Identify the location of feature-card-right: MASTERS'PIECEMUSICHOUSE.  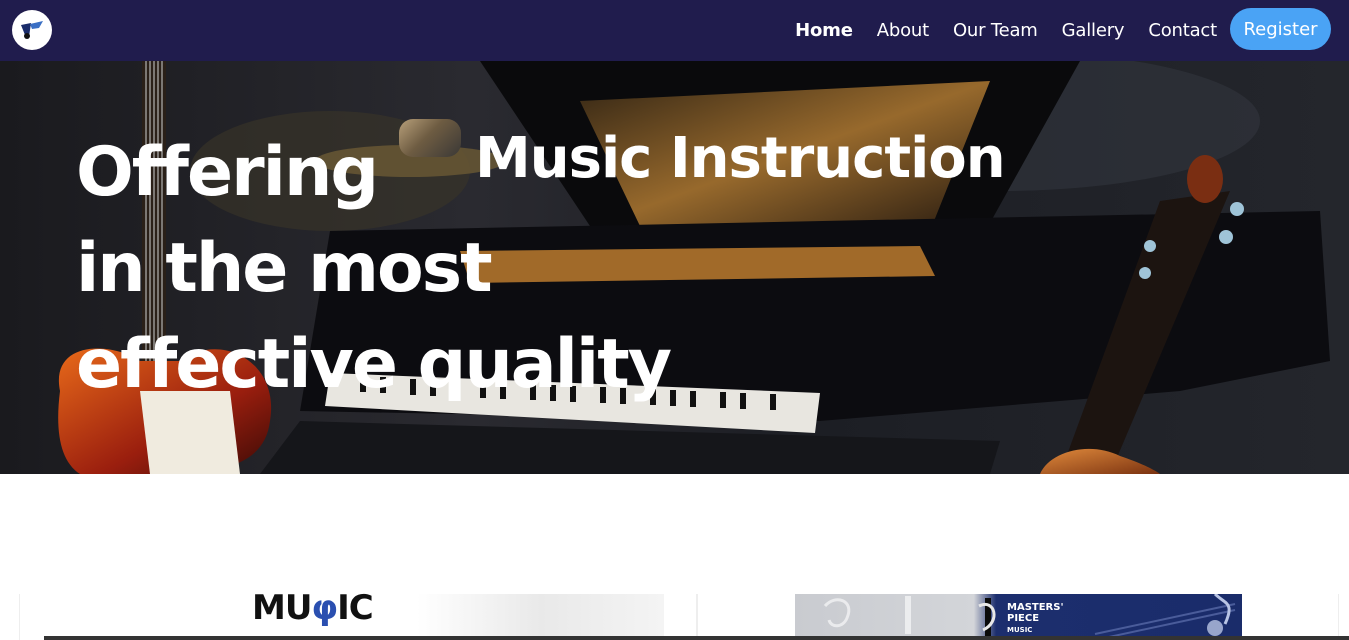
(1018, 617).